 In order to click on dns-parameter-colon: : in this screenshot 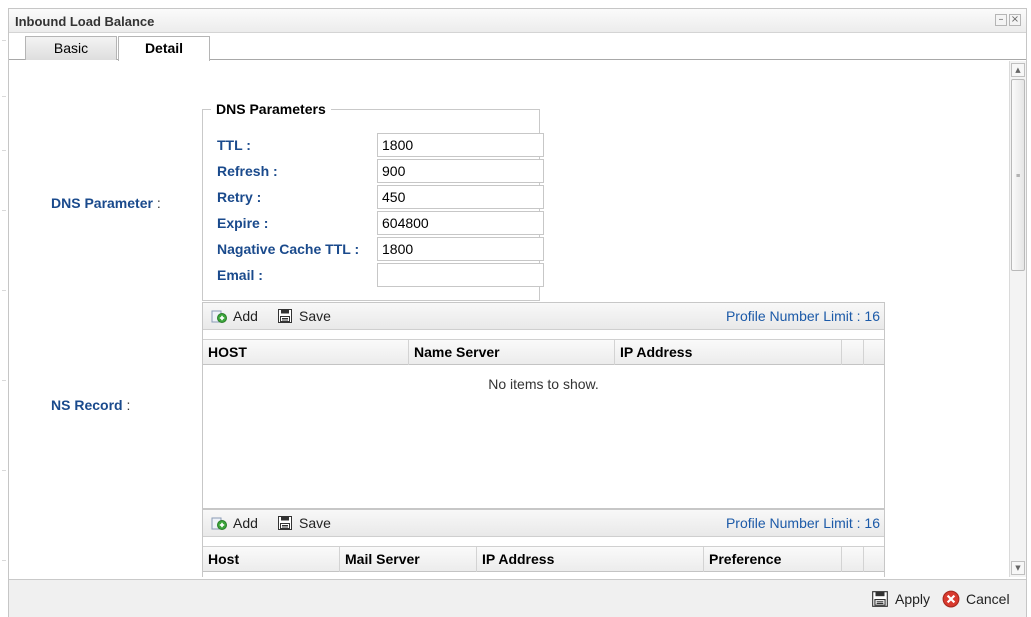, I will do `click(156, 203)`.